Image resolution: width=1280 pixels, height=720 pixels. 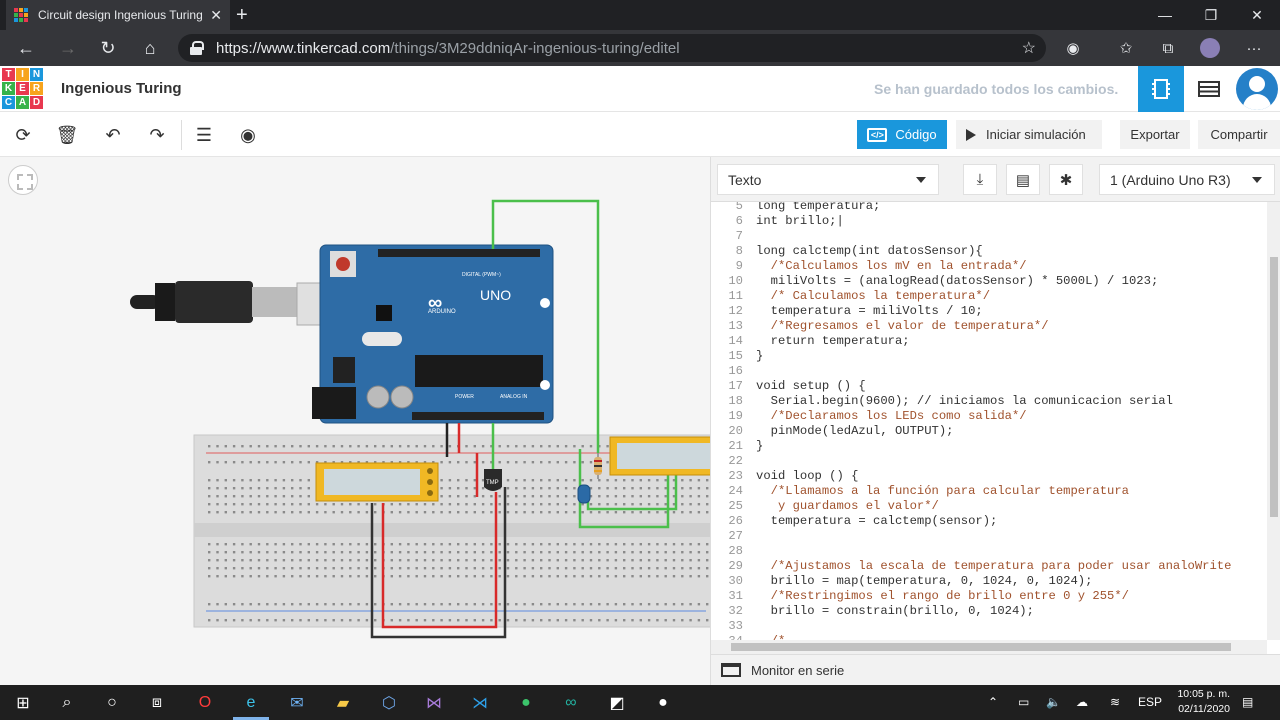 I want to click on code-line: 16, so click(x=990, y=371).